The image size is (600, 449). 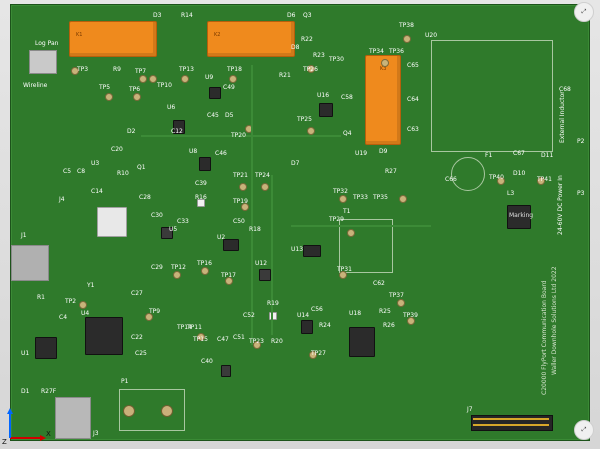 What do you see at coordinates (201, 183) in the screenshot?
I see `label-c39: C39` at bounding box center [201, 183].